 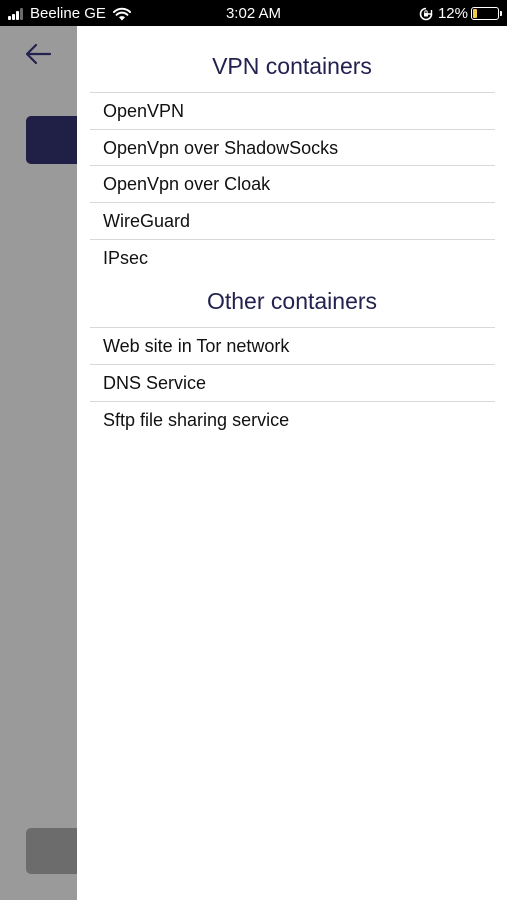 What do you see at coordinates (452, 13) in the screenshot?
I see `battery-percent: 12%` at bounding box center [452, 13].